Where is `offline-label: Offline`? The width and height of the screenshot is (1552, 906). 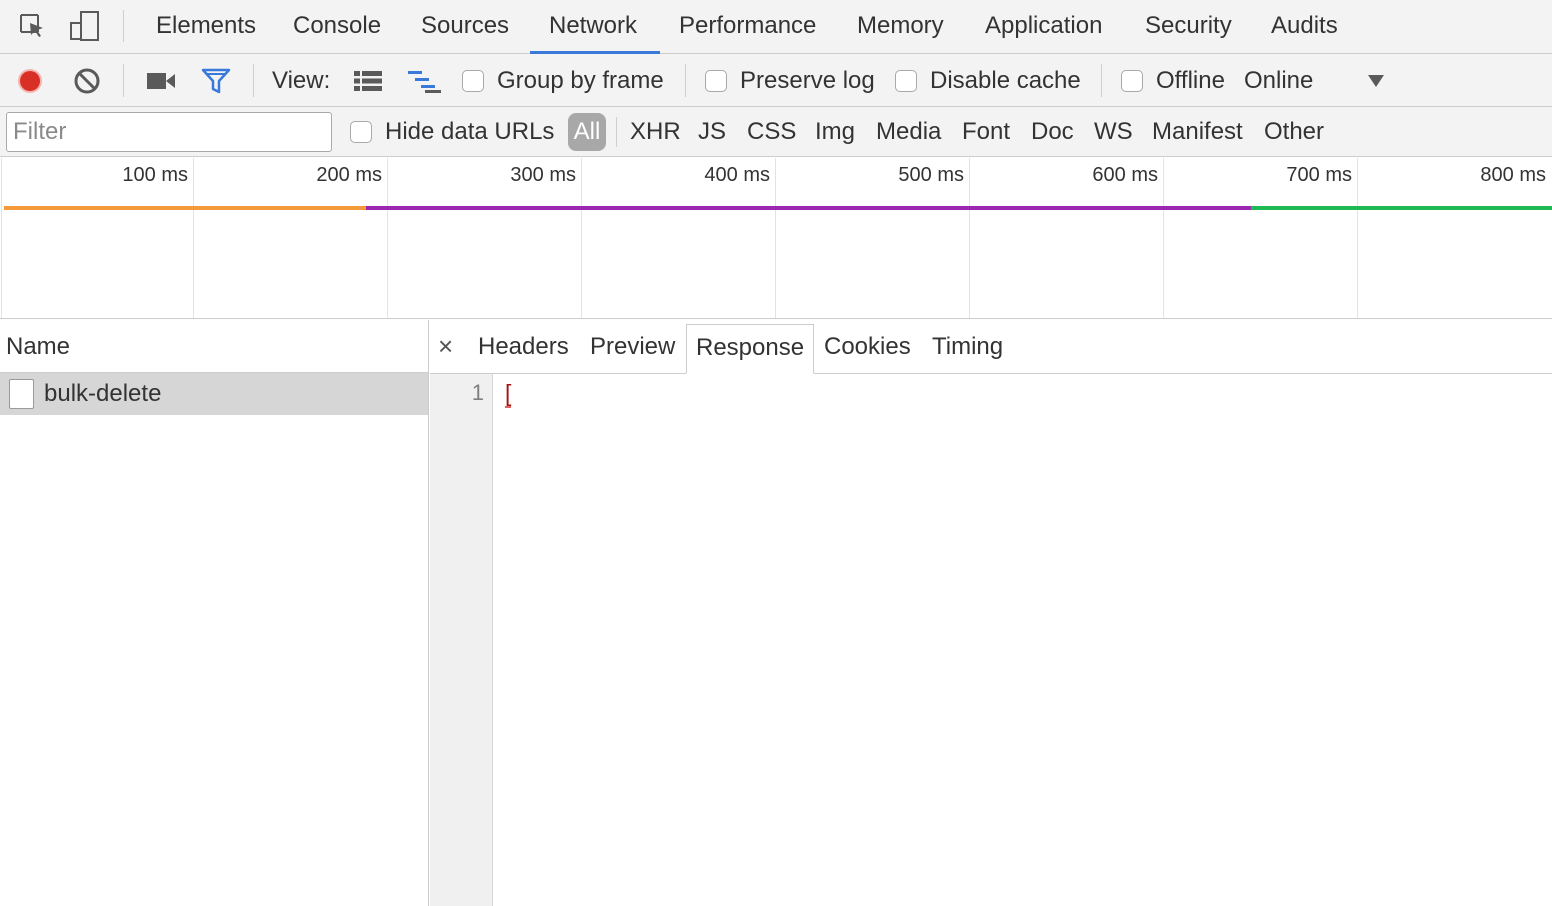 offline-label: Offline is located at coordinates (1190, 80).